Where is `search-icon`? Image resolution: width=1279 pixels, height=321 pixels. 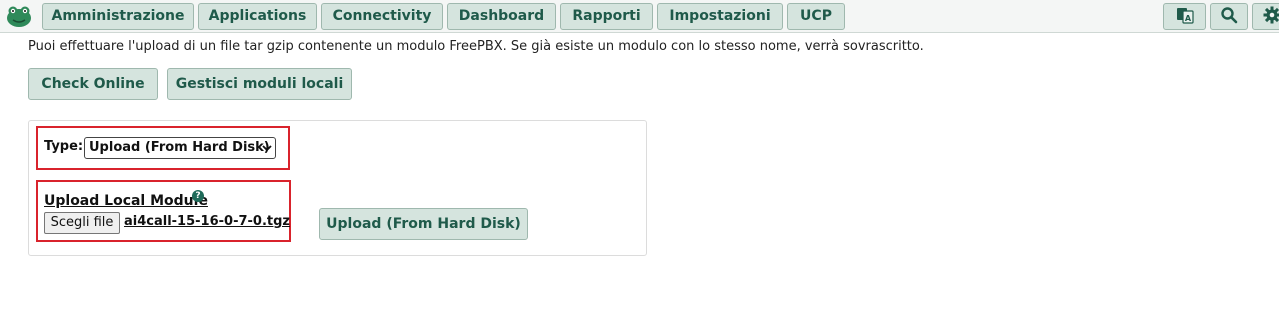
search-icon is located at coordinates (1229, 17).